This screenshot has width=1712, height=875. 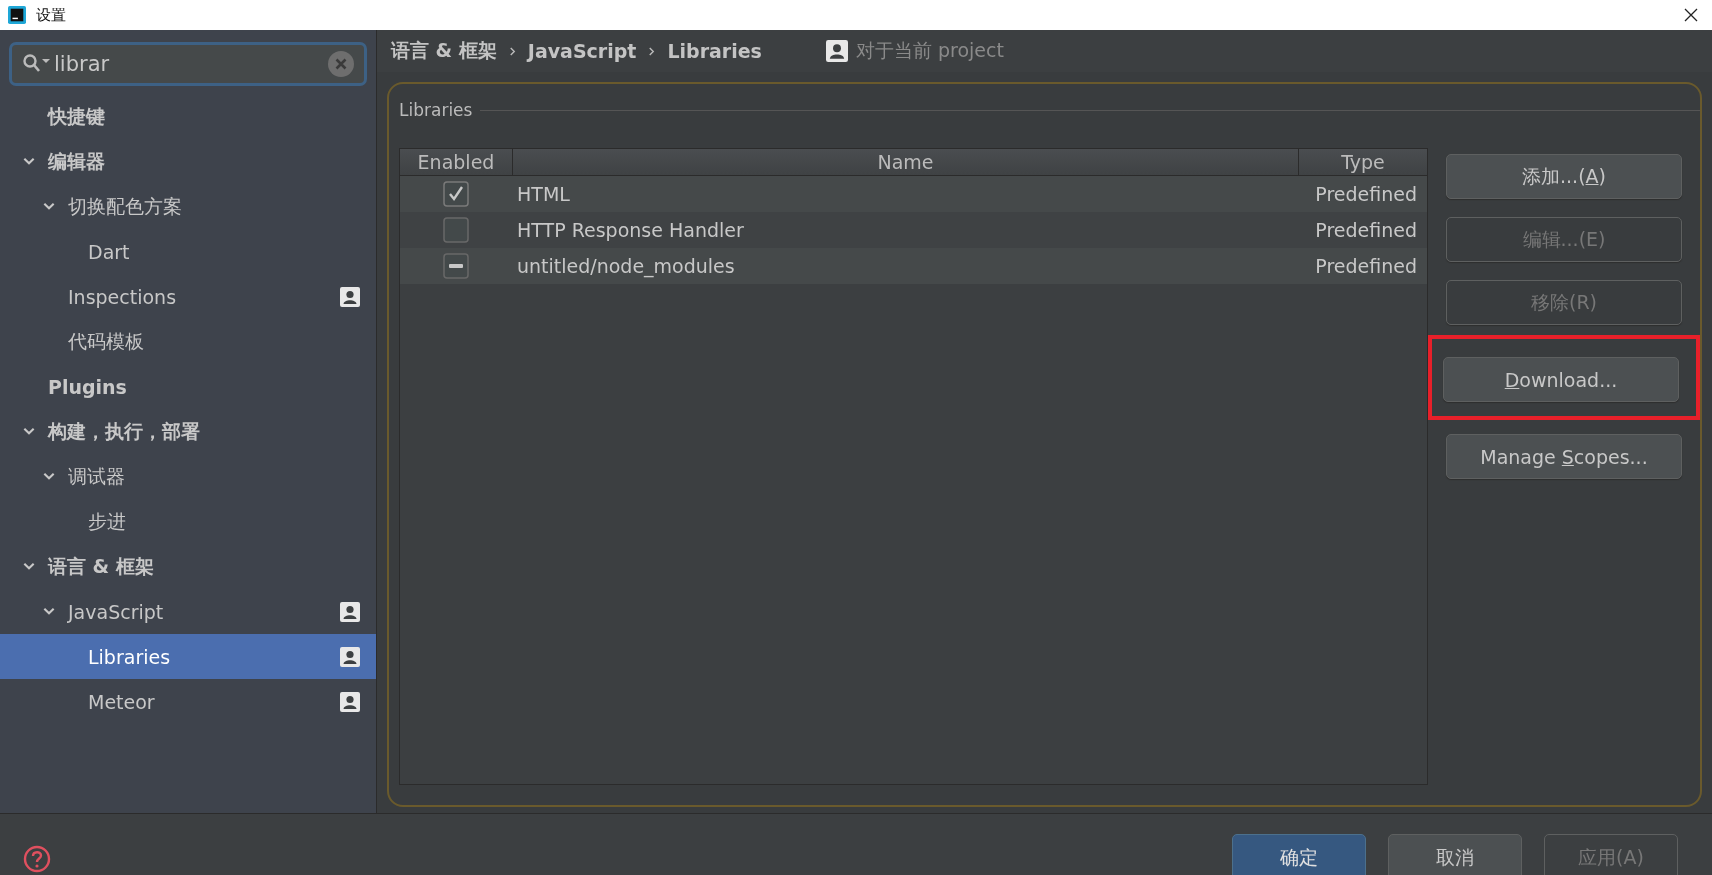 I want to click on tree-label: 语言 & 框架, so click(x=101, y=566).